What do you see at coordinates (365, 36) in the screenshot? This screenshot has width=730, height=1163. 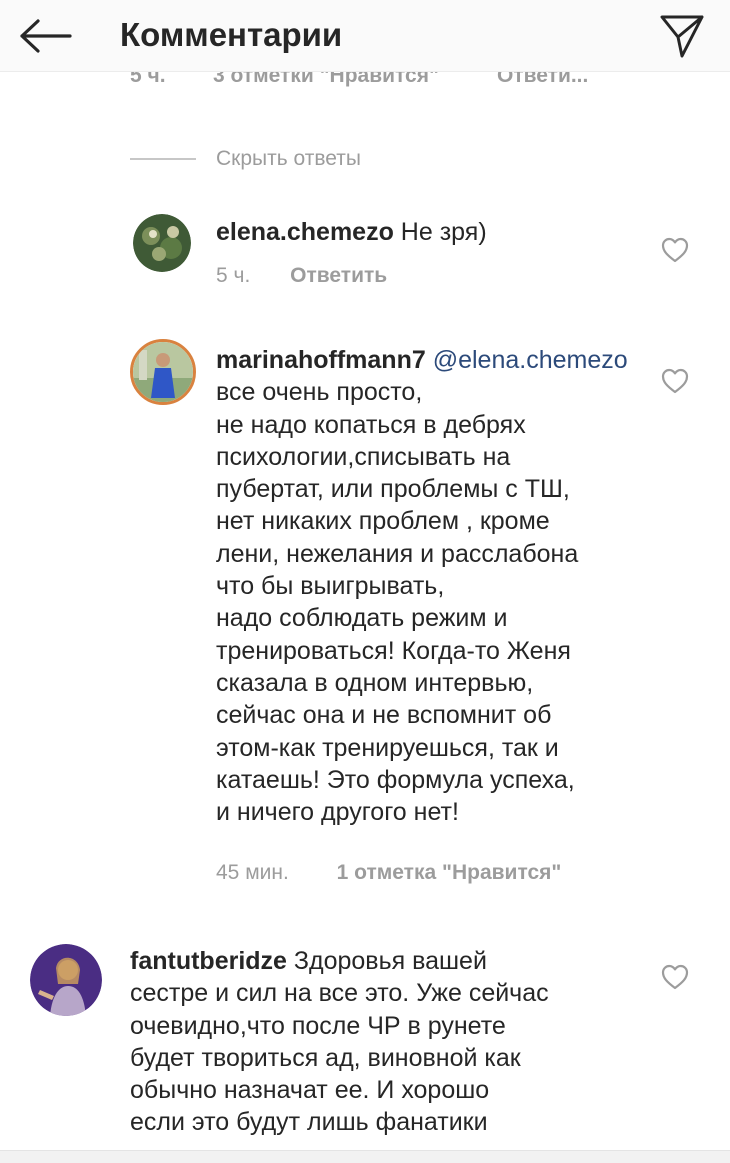 I see `top-bar: Комментарии` at bounding box center [365, 36].